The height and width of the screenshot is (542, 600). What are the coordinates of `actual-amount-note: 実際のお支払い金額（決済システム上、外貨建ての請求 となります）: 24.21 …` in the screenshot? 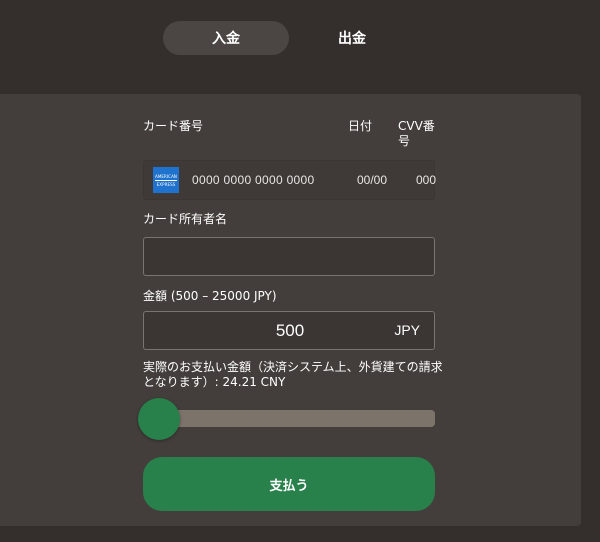 It's located at (293, 375).